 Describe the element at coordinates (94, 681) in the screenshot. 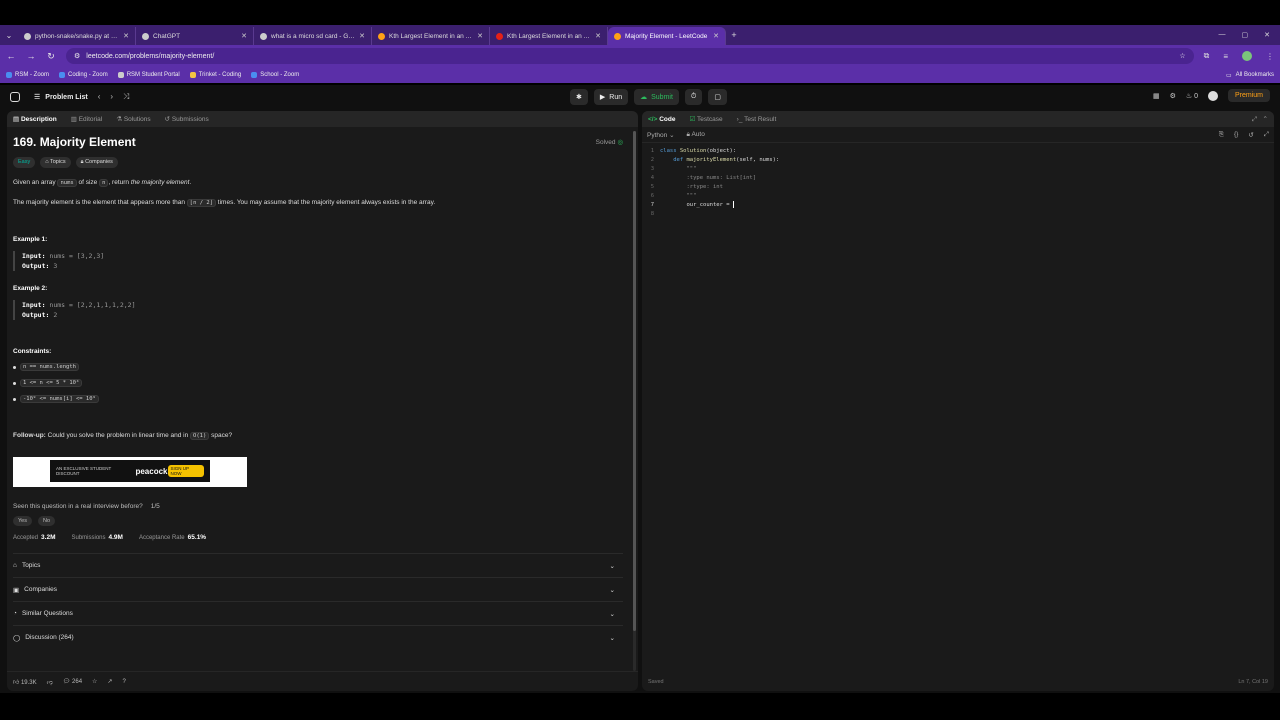

I see `star-icon: ☆` at that location.